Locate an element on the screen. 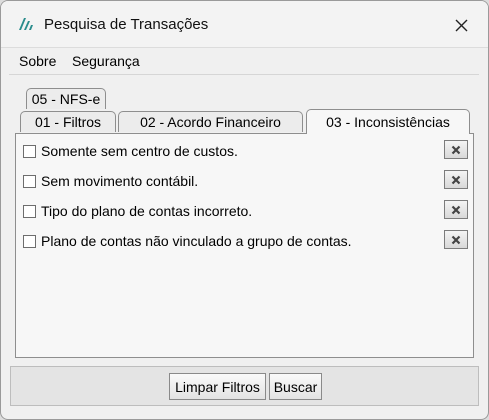 The height and width of the screenshot is (420, 489). tab-acordo-financeiro: 02 - Acordo Financeiro is located at coordinates (210, 121).